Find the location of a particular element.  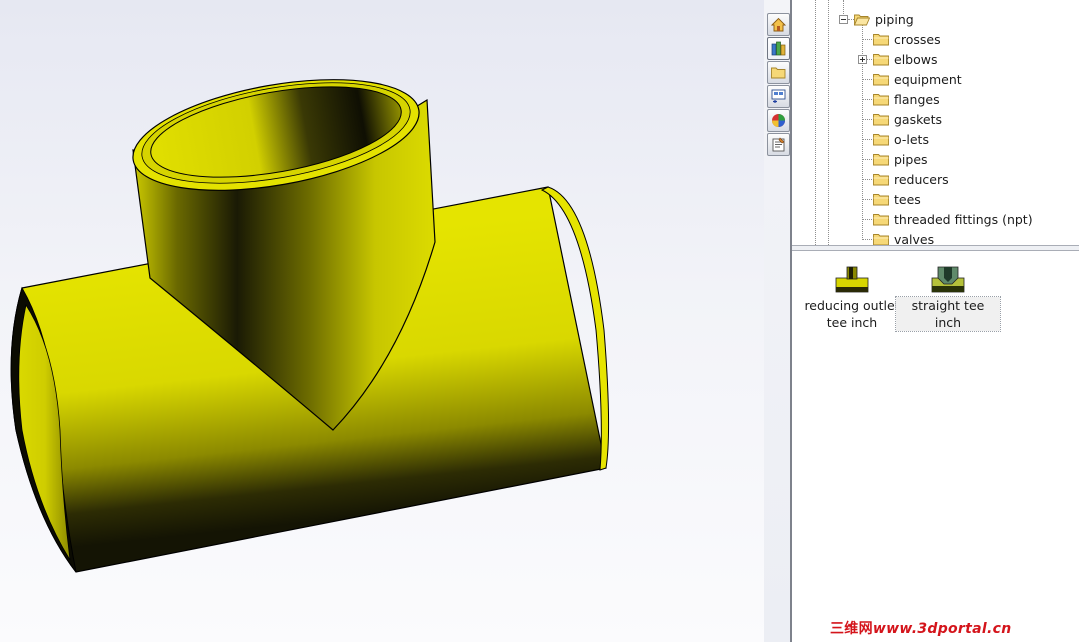

straight-tee-icon is located at coordinates (948, 279).